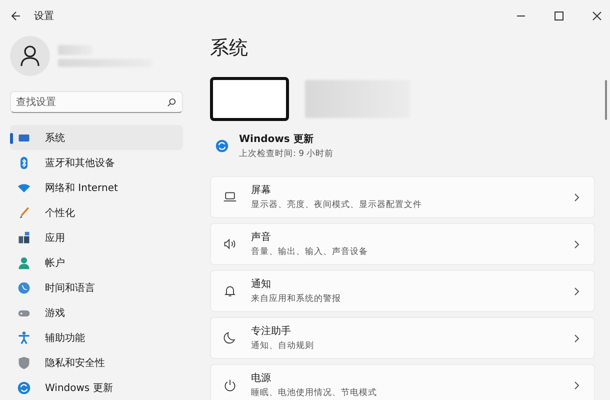  Describe the element at coordinates (96, 387) in the screenshot. I see `nav-item: Windows 更新` at that location.